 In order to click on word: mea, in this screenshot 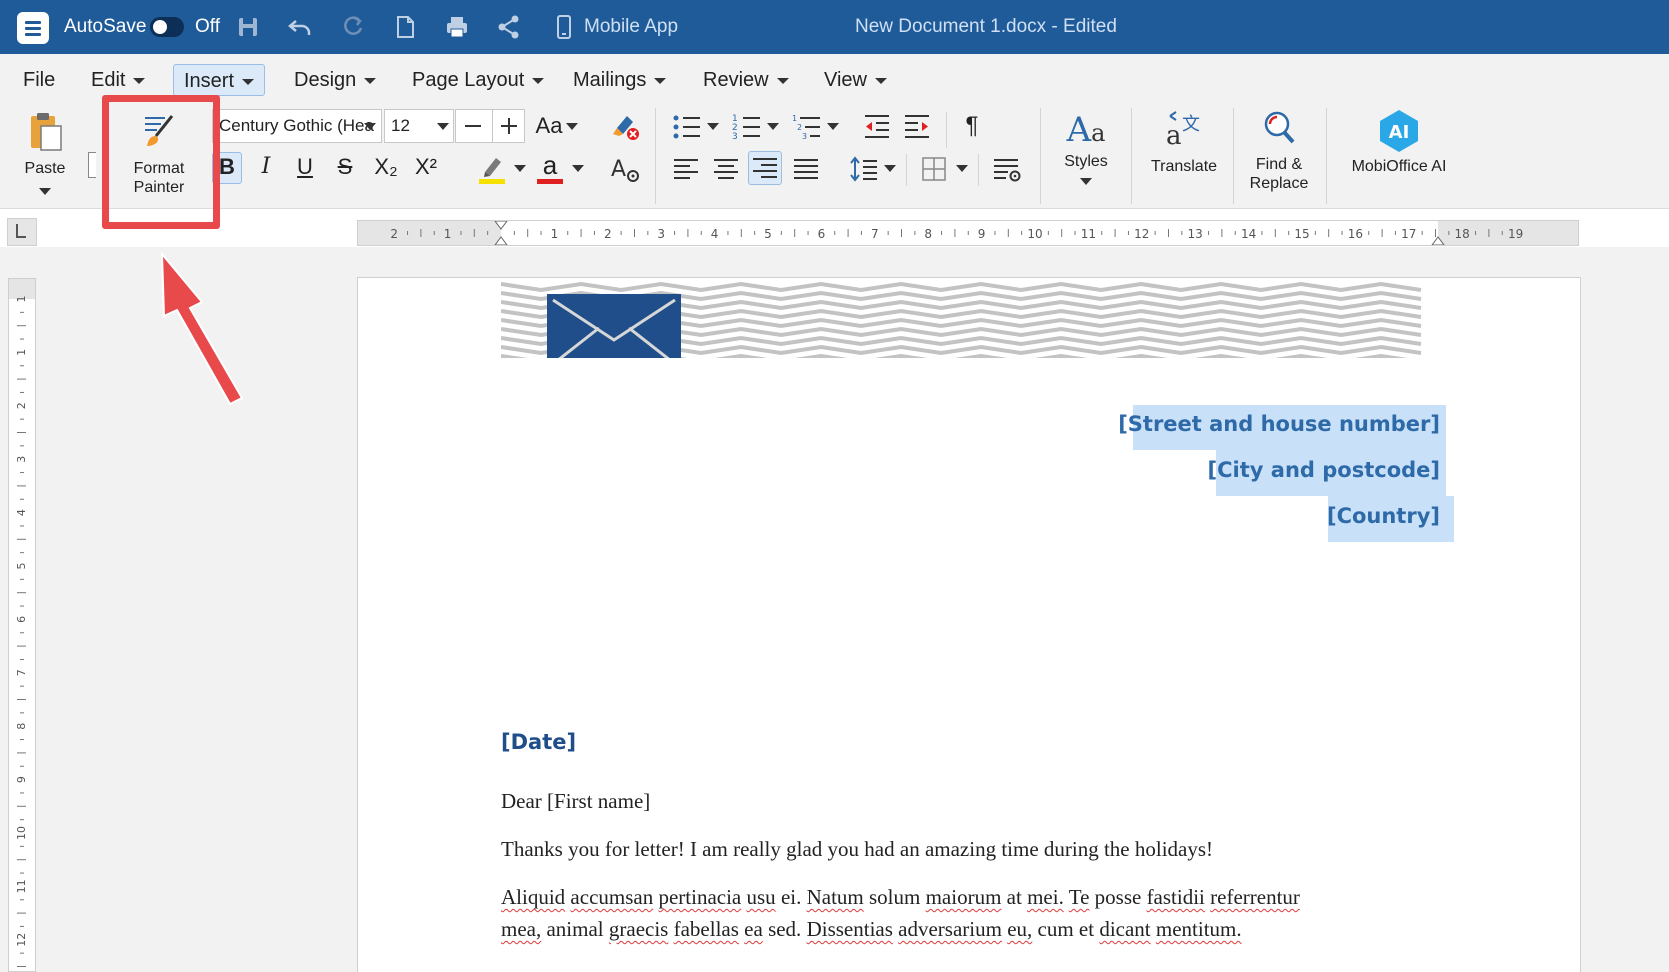, I will do `click(521, 929)`.